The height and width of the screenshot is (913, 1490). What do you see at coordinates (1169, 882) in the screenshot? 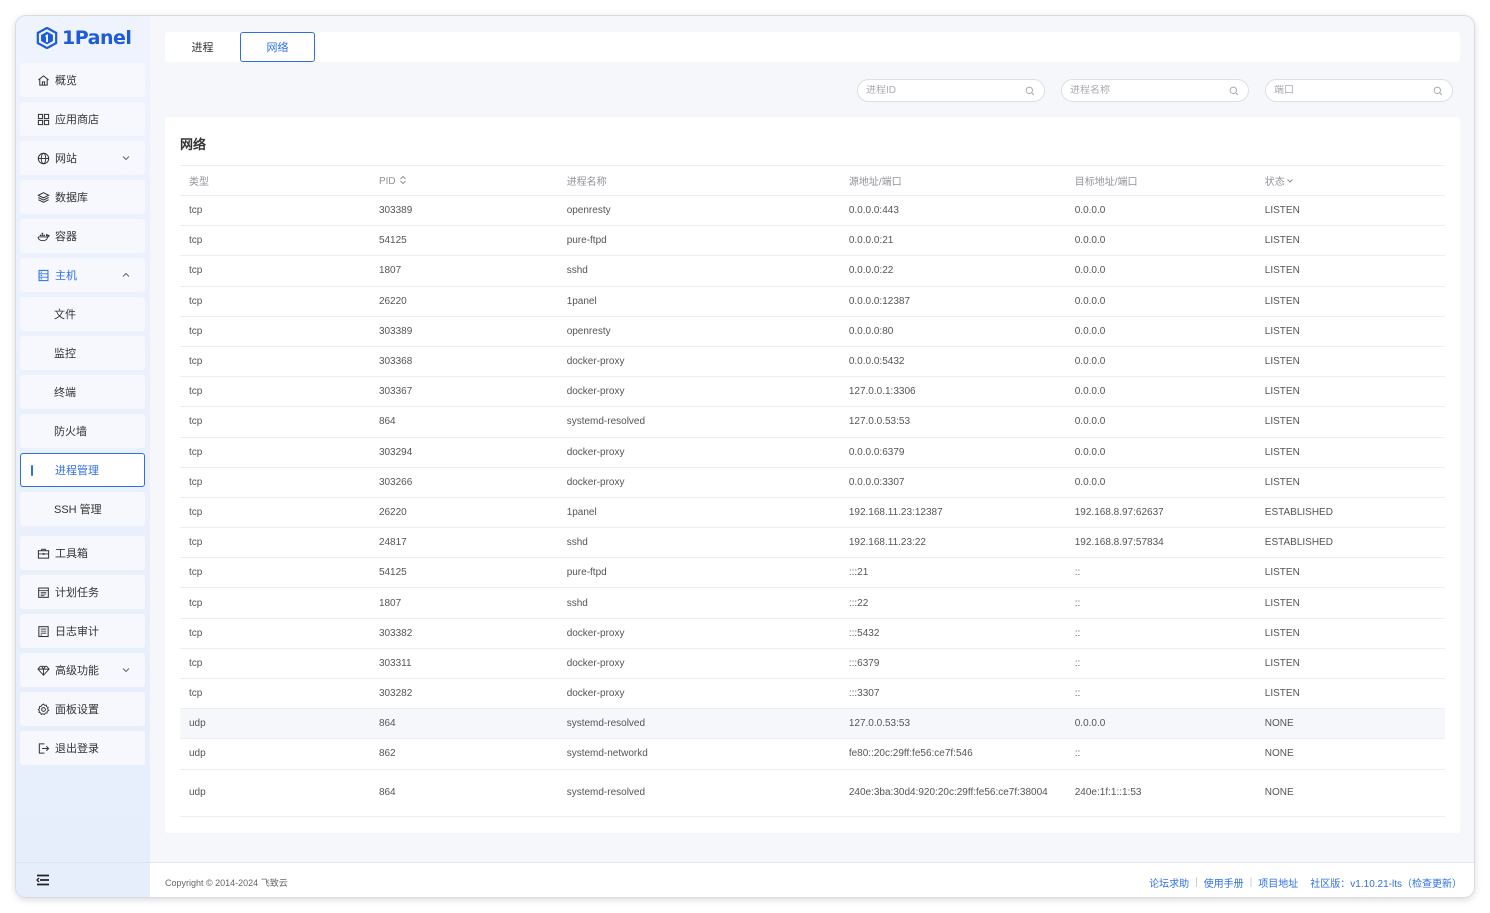
I see `forum-link: 论坛求助` at bounding box center [1169, 882].